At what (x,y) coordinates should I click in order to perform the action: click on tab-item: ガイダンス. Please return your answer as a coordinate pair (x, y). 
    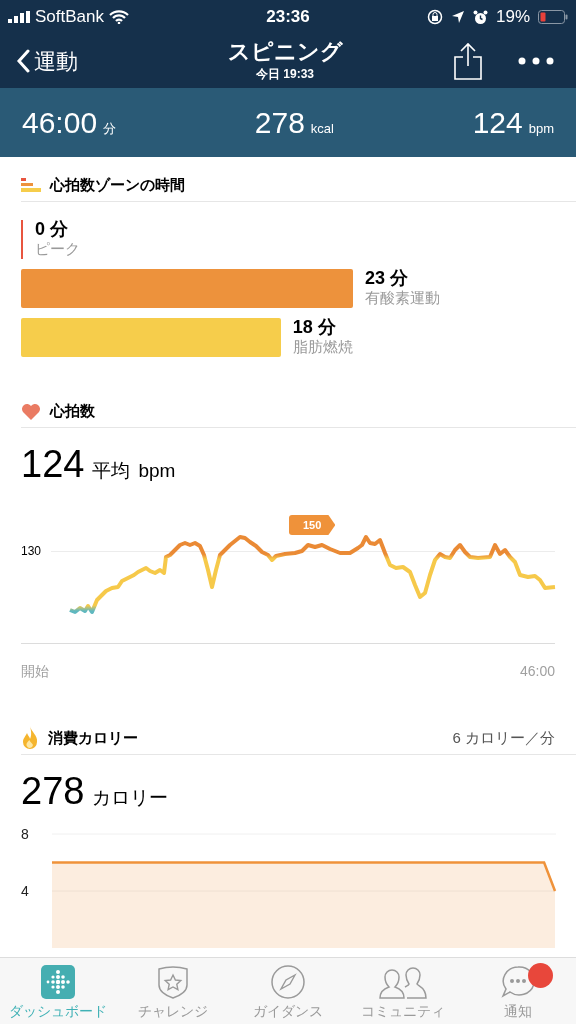
    Looking at the image, I should click on (288, 991).